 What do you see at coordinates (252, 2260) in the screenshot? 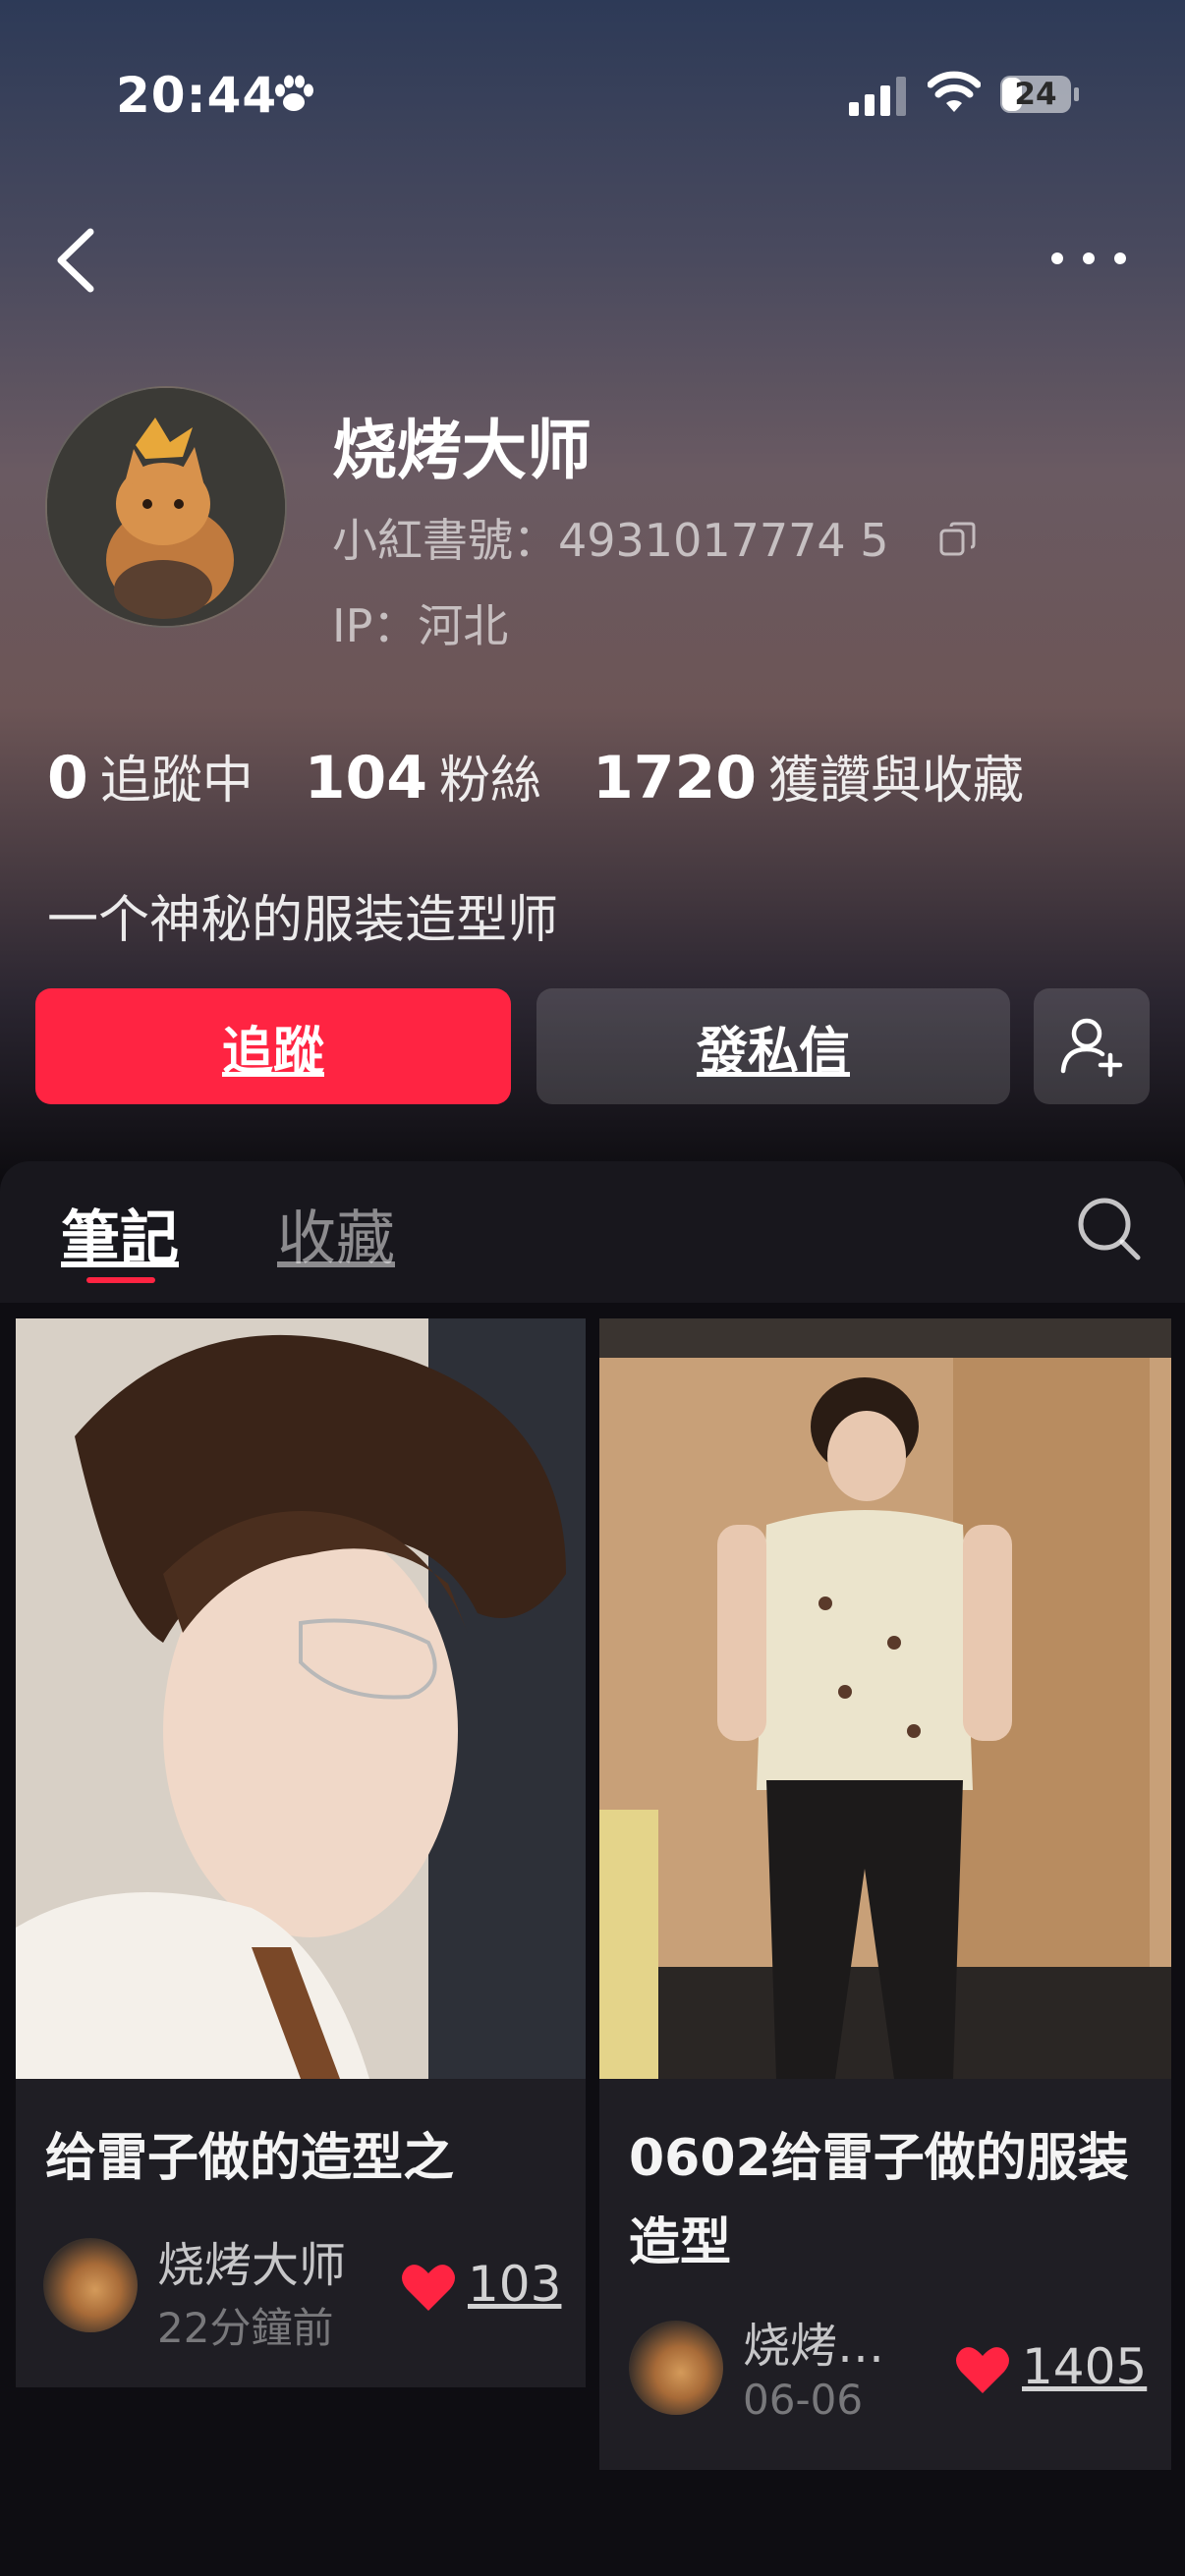
I see `author-name: 烧烤大师` at bounding box center [252, 2260].